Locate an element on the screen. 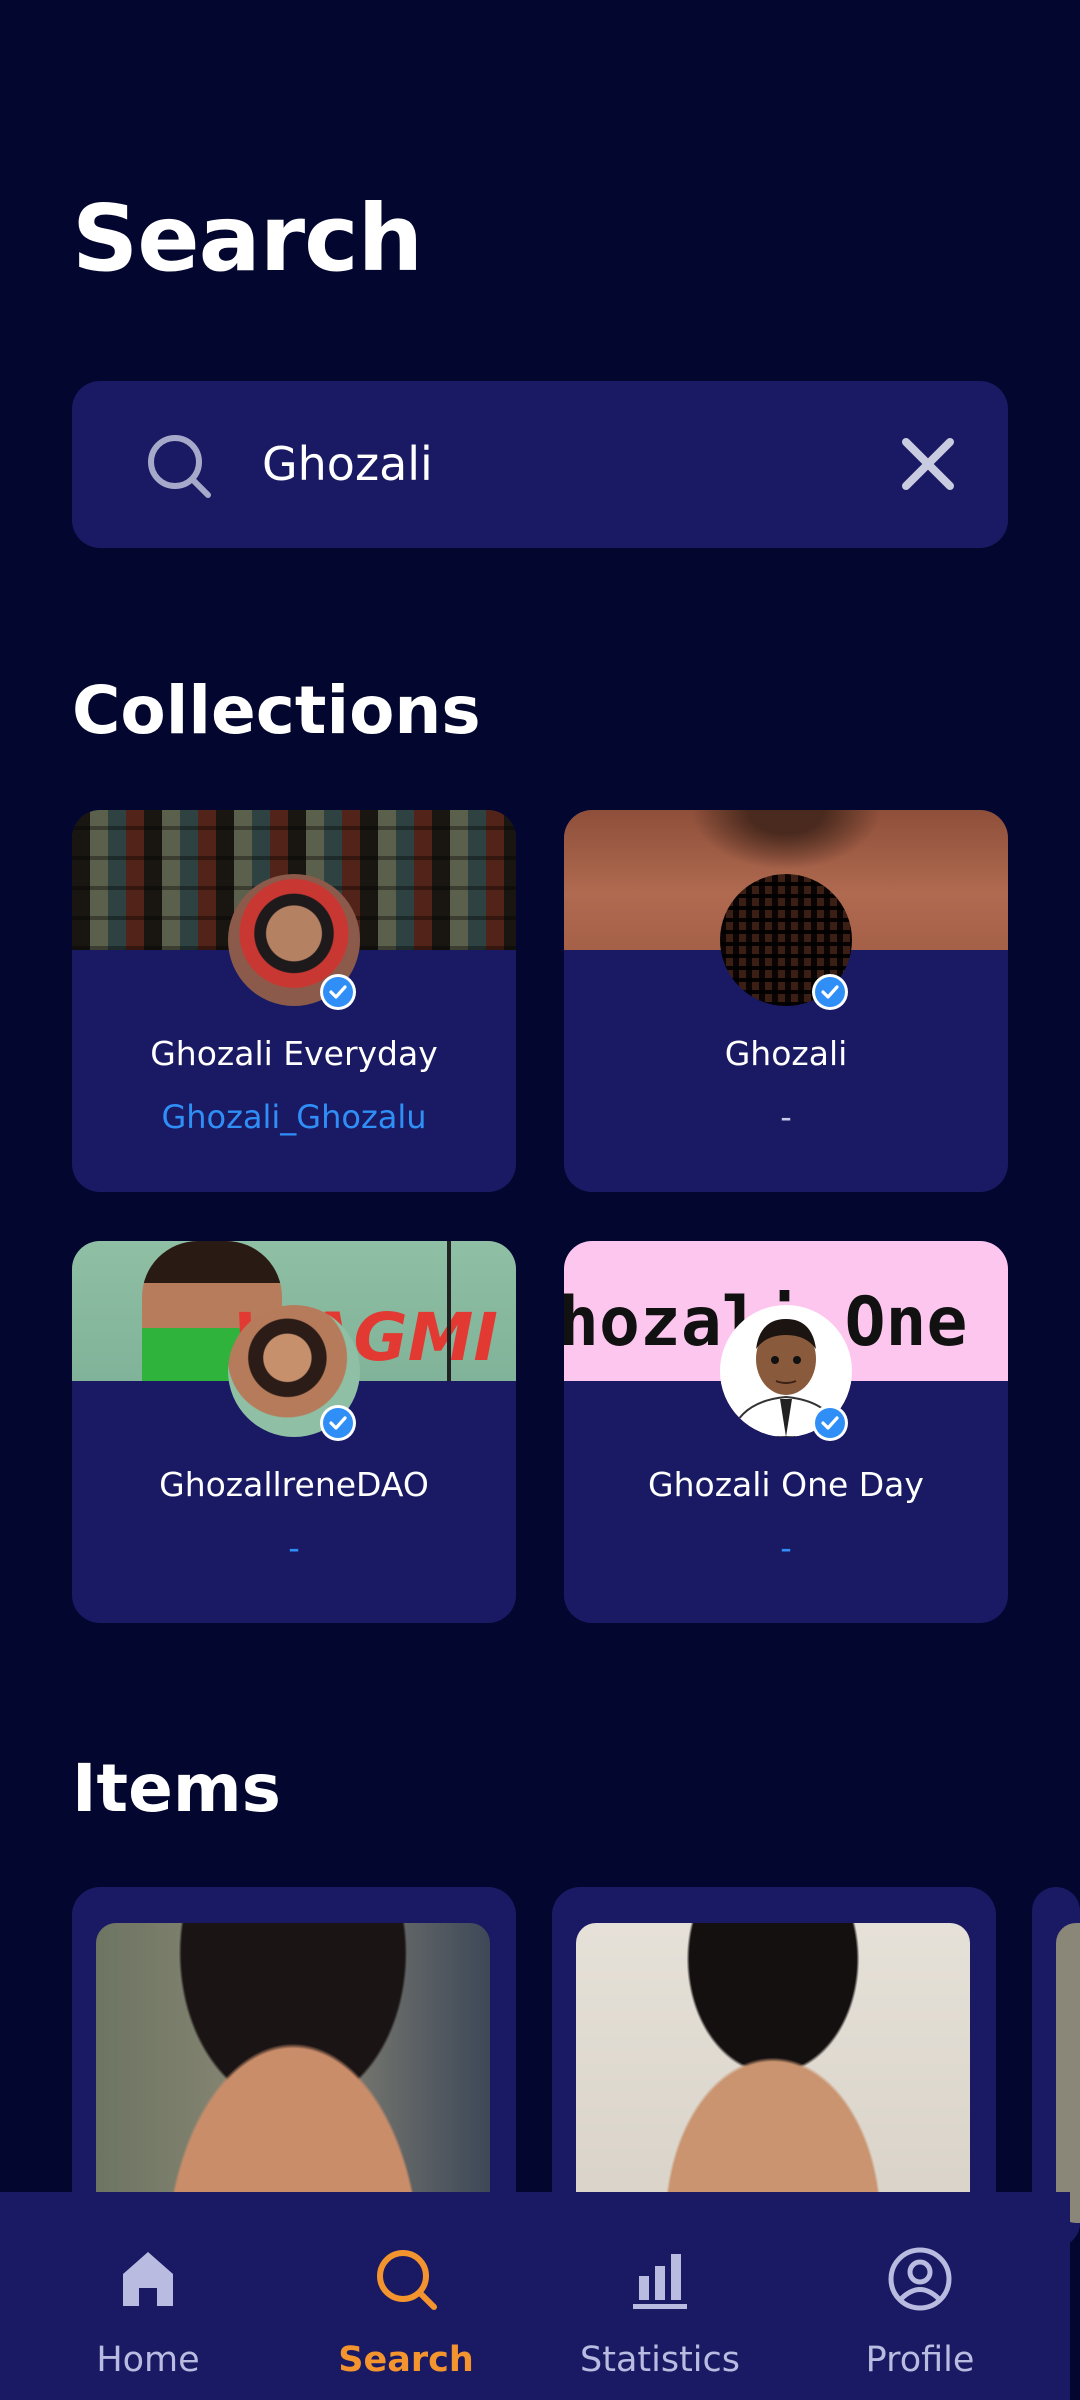 The width and height of the screenshot is (1080, 2400). clear-search-icon is located at coordinates (928, 464).